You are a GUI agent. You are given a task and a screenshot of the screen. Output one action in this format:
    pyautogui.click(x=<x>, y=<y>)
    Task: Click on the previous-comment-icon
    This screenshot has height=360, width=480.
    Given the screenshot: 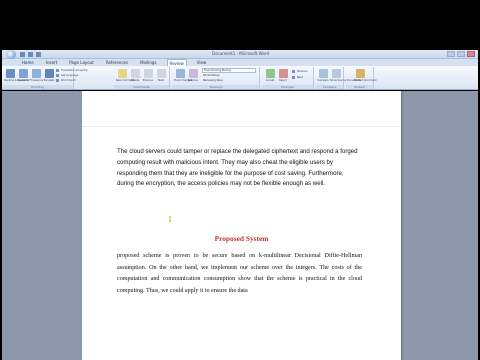 What is the action you would take?
    pyautogui.click(x=148, y=73)
    